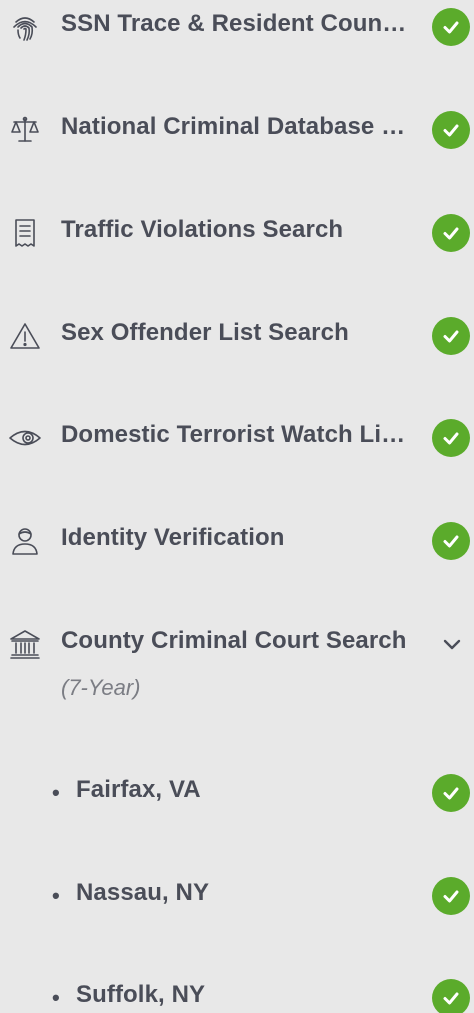 The image size is (474, 1013). I want to click on check-row-national-criminal: National Criminal Database Search, so click(237, 133).